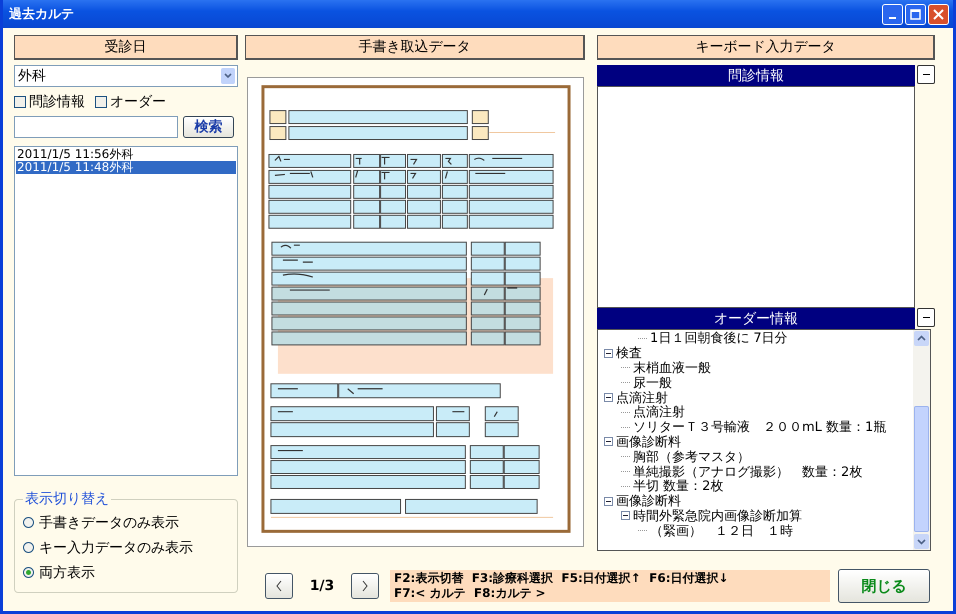  What do you see at coordinates (138, 102) in the screenshot?
I see `checkbox-label: オーダー` at bounding box center [138, 102].